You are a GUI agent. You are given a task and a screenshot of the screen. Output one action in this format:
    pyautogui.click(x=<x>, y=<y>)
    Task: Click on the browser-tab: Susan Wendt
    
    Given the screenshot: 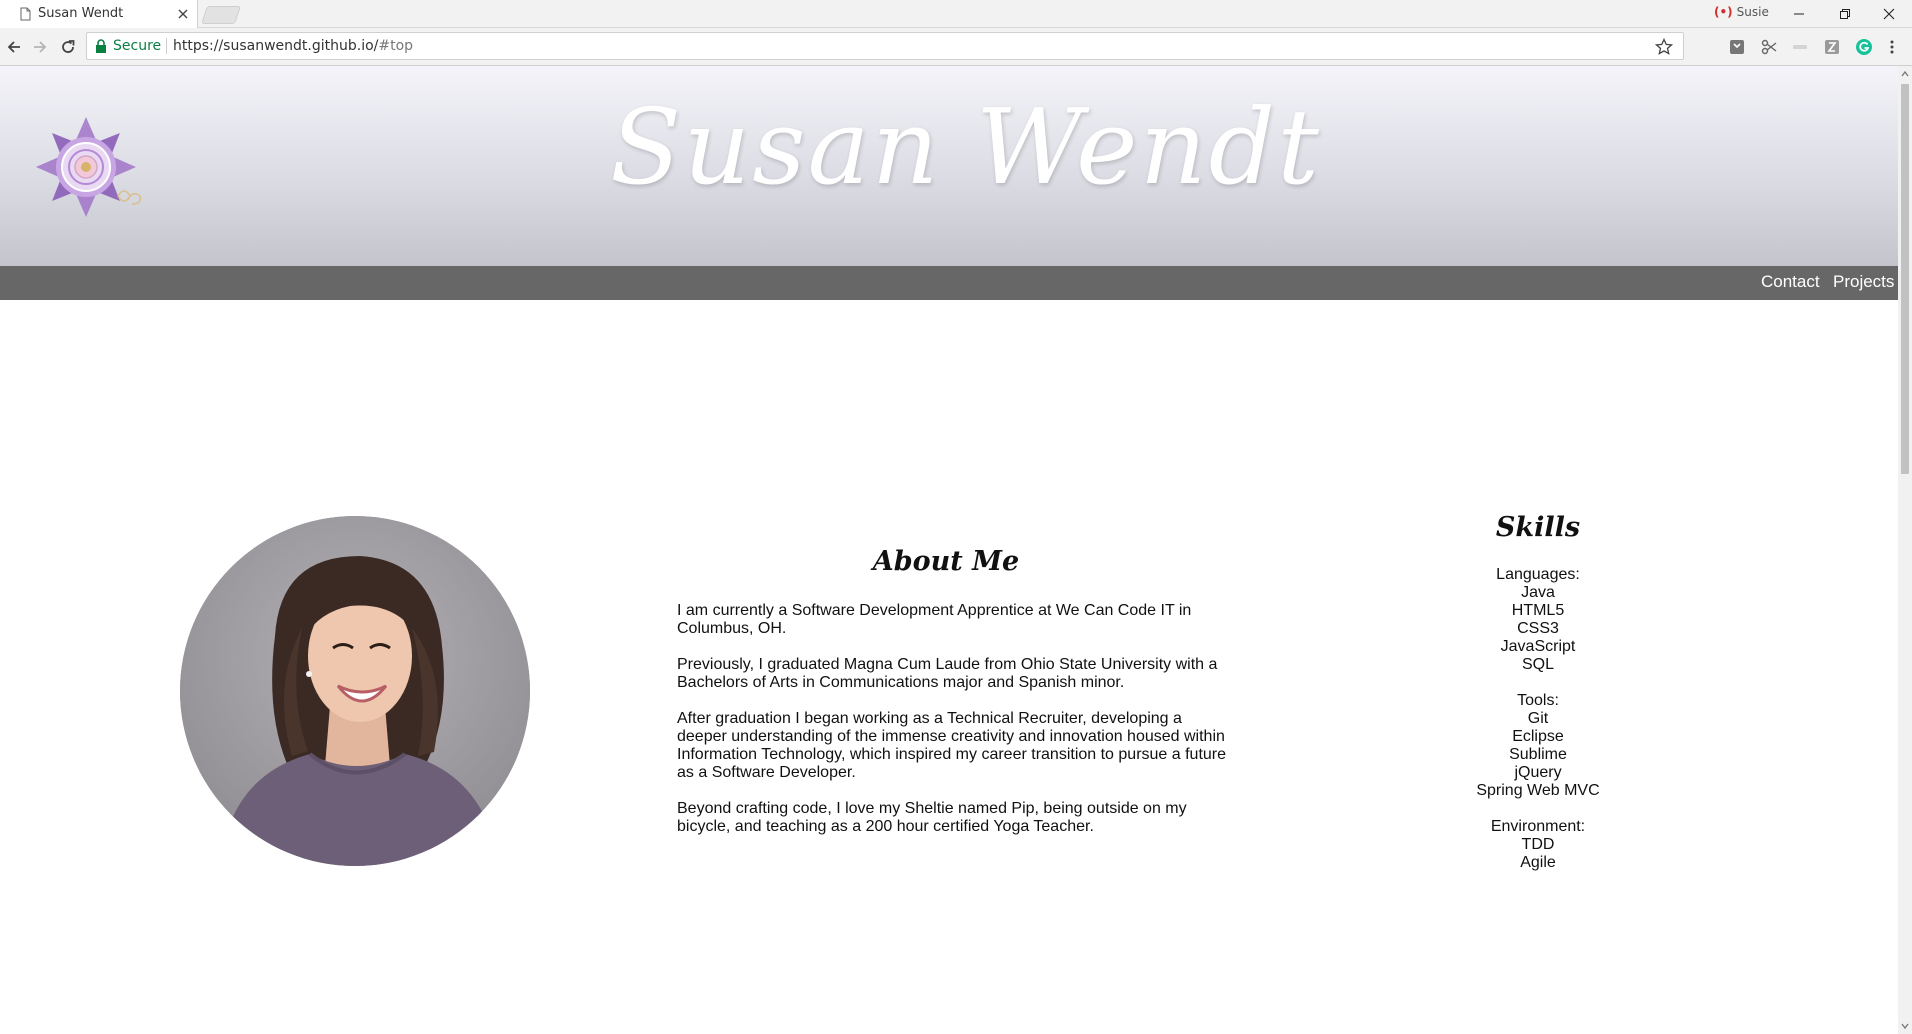 What is the action you would take?
    pyautogui.click(x=99, y=14)
    